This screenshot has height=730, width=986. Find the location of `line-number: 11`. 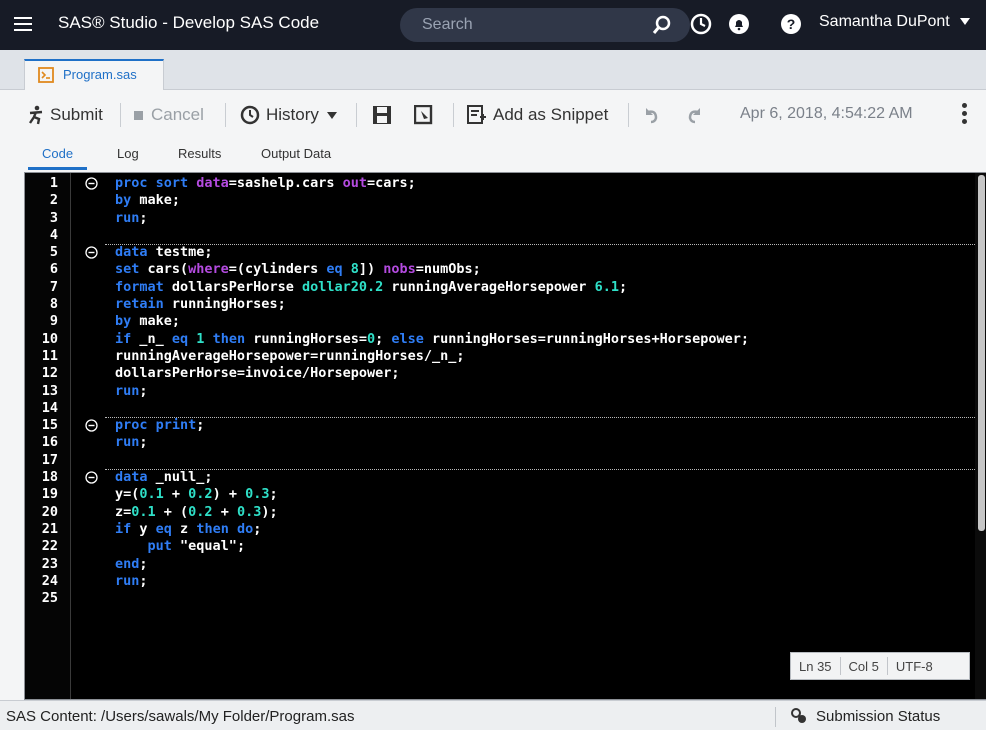

line-number: 11 is located at coordinates (49, 355).